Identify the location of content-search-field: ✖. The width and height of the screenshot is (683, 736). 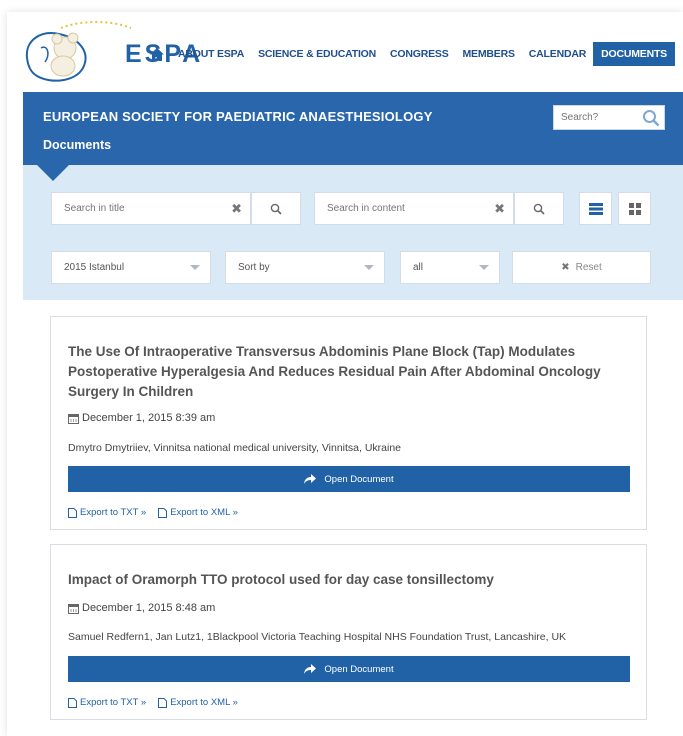
(414, 208).